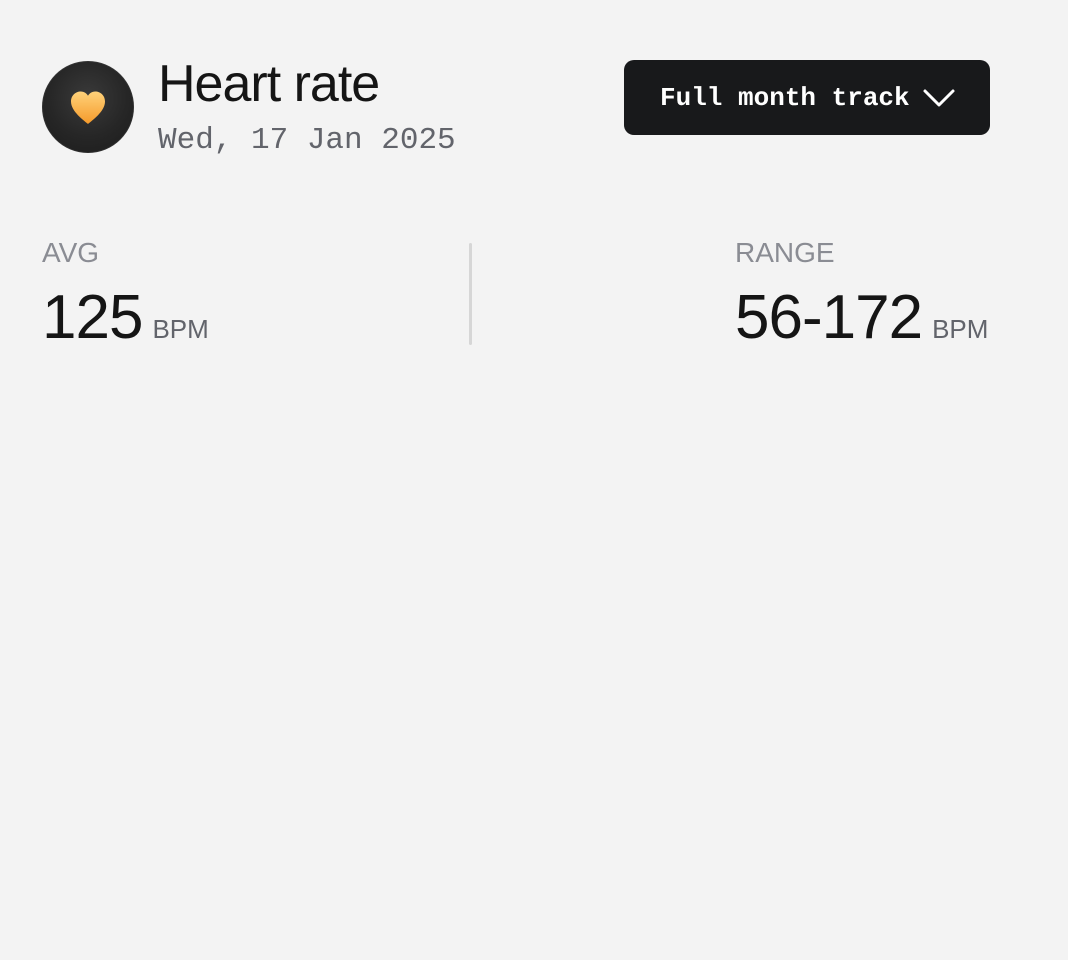 The height and width of the screenshot is (960, 1068). Describe the element at coordinates (269, 84) in the screenshot. I see `page-title: Heart rate` at that location.